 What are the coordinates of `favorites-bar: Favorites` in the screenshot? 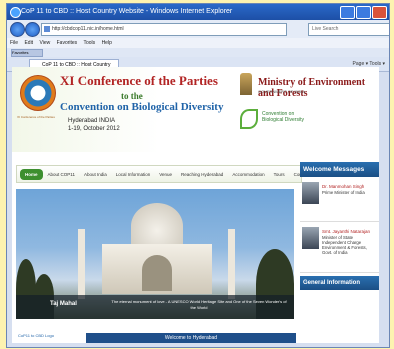 It's located at (198, 52).